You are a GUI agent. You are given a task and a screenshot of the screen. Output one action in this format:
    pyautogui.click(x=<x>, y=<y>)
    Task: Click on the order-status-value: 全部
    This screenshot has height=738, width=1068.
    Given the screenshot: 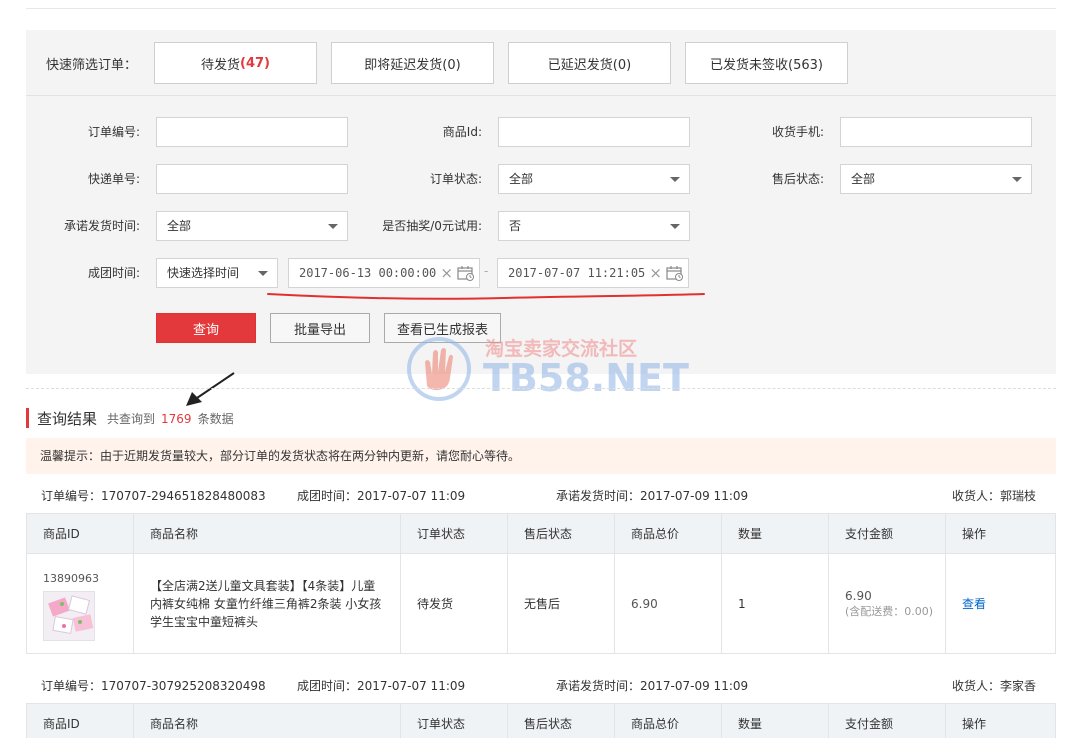 What is the action you would take?
    pyautogui.click(x=521, y=179)
    